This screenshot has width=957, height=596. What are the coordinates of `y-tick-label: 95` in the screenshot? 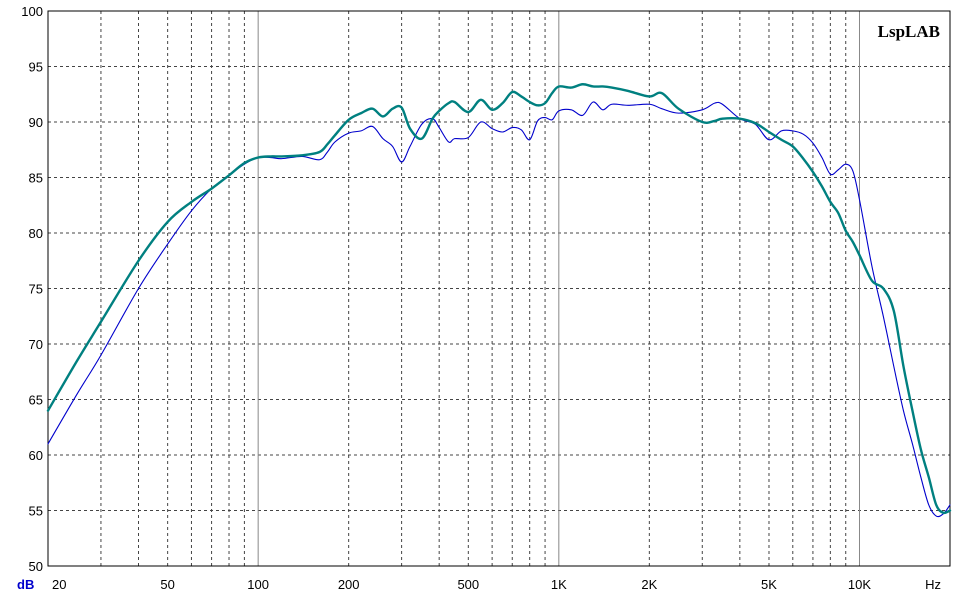 It's located at (36, 67).